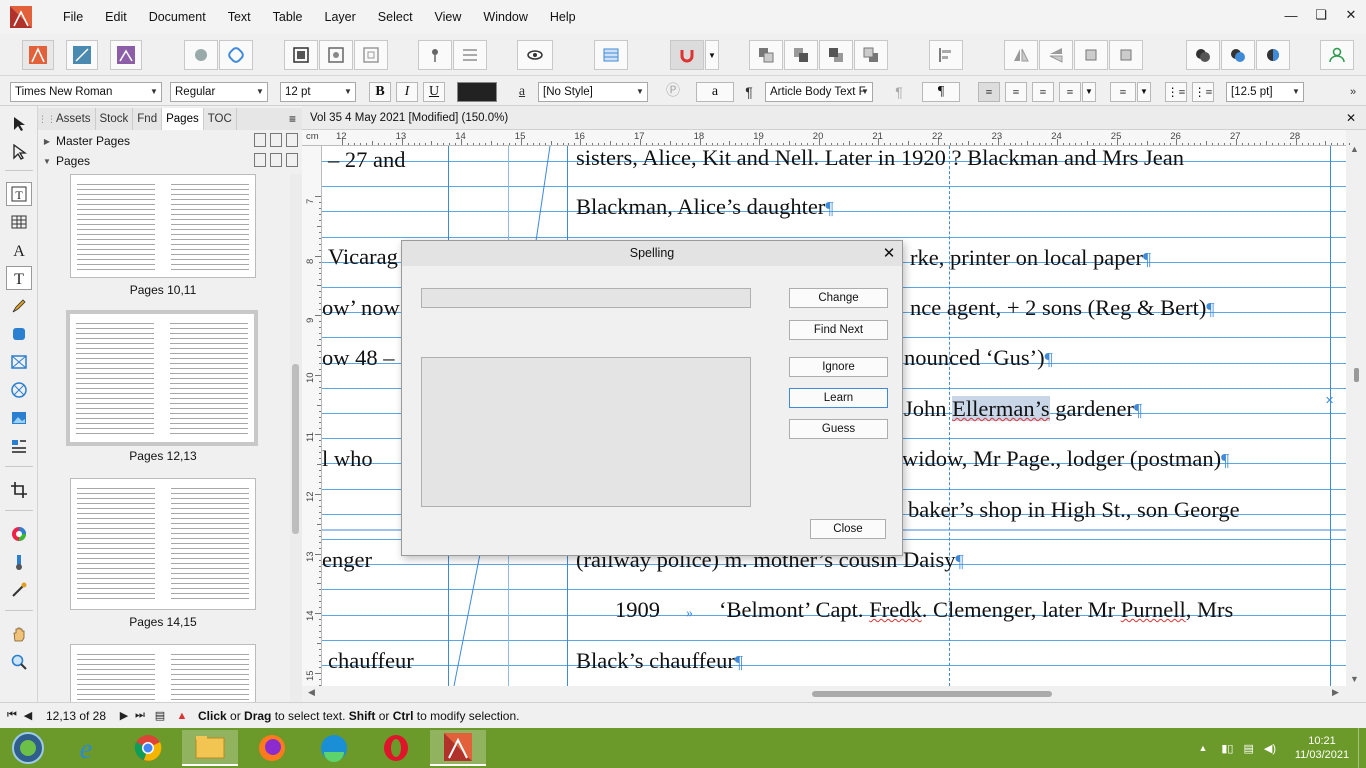  Describe the element at coordinates (848, 529) in the screenshot. I see `close-button: Close` at that location.